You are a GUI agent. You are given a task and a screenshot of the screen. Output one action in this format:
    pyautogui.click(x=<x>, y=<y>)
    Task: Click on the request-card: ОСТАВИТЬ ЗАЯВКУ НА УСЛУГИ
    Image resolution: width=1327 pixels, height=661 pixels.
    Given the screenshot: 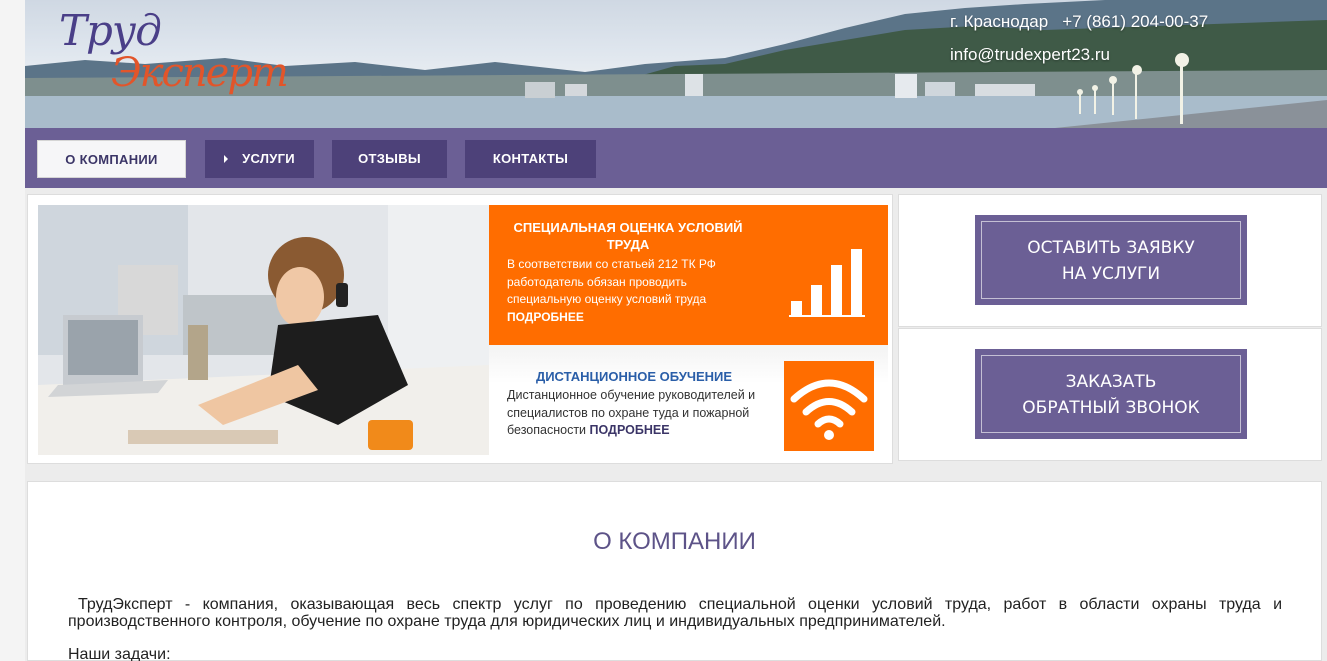 What is the action you would take?
    pyautogui.click(x=1110, y=260)
    